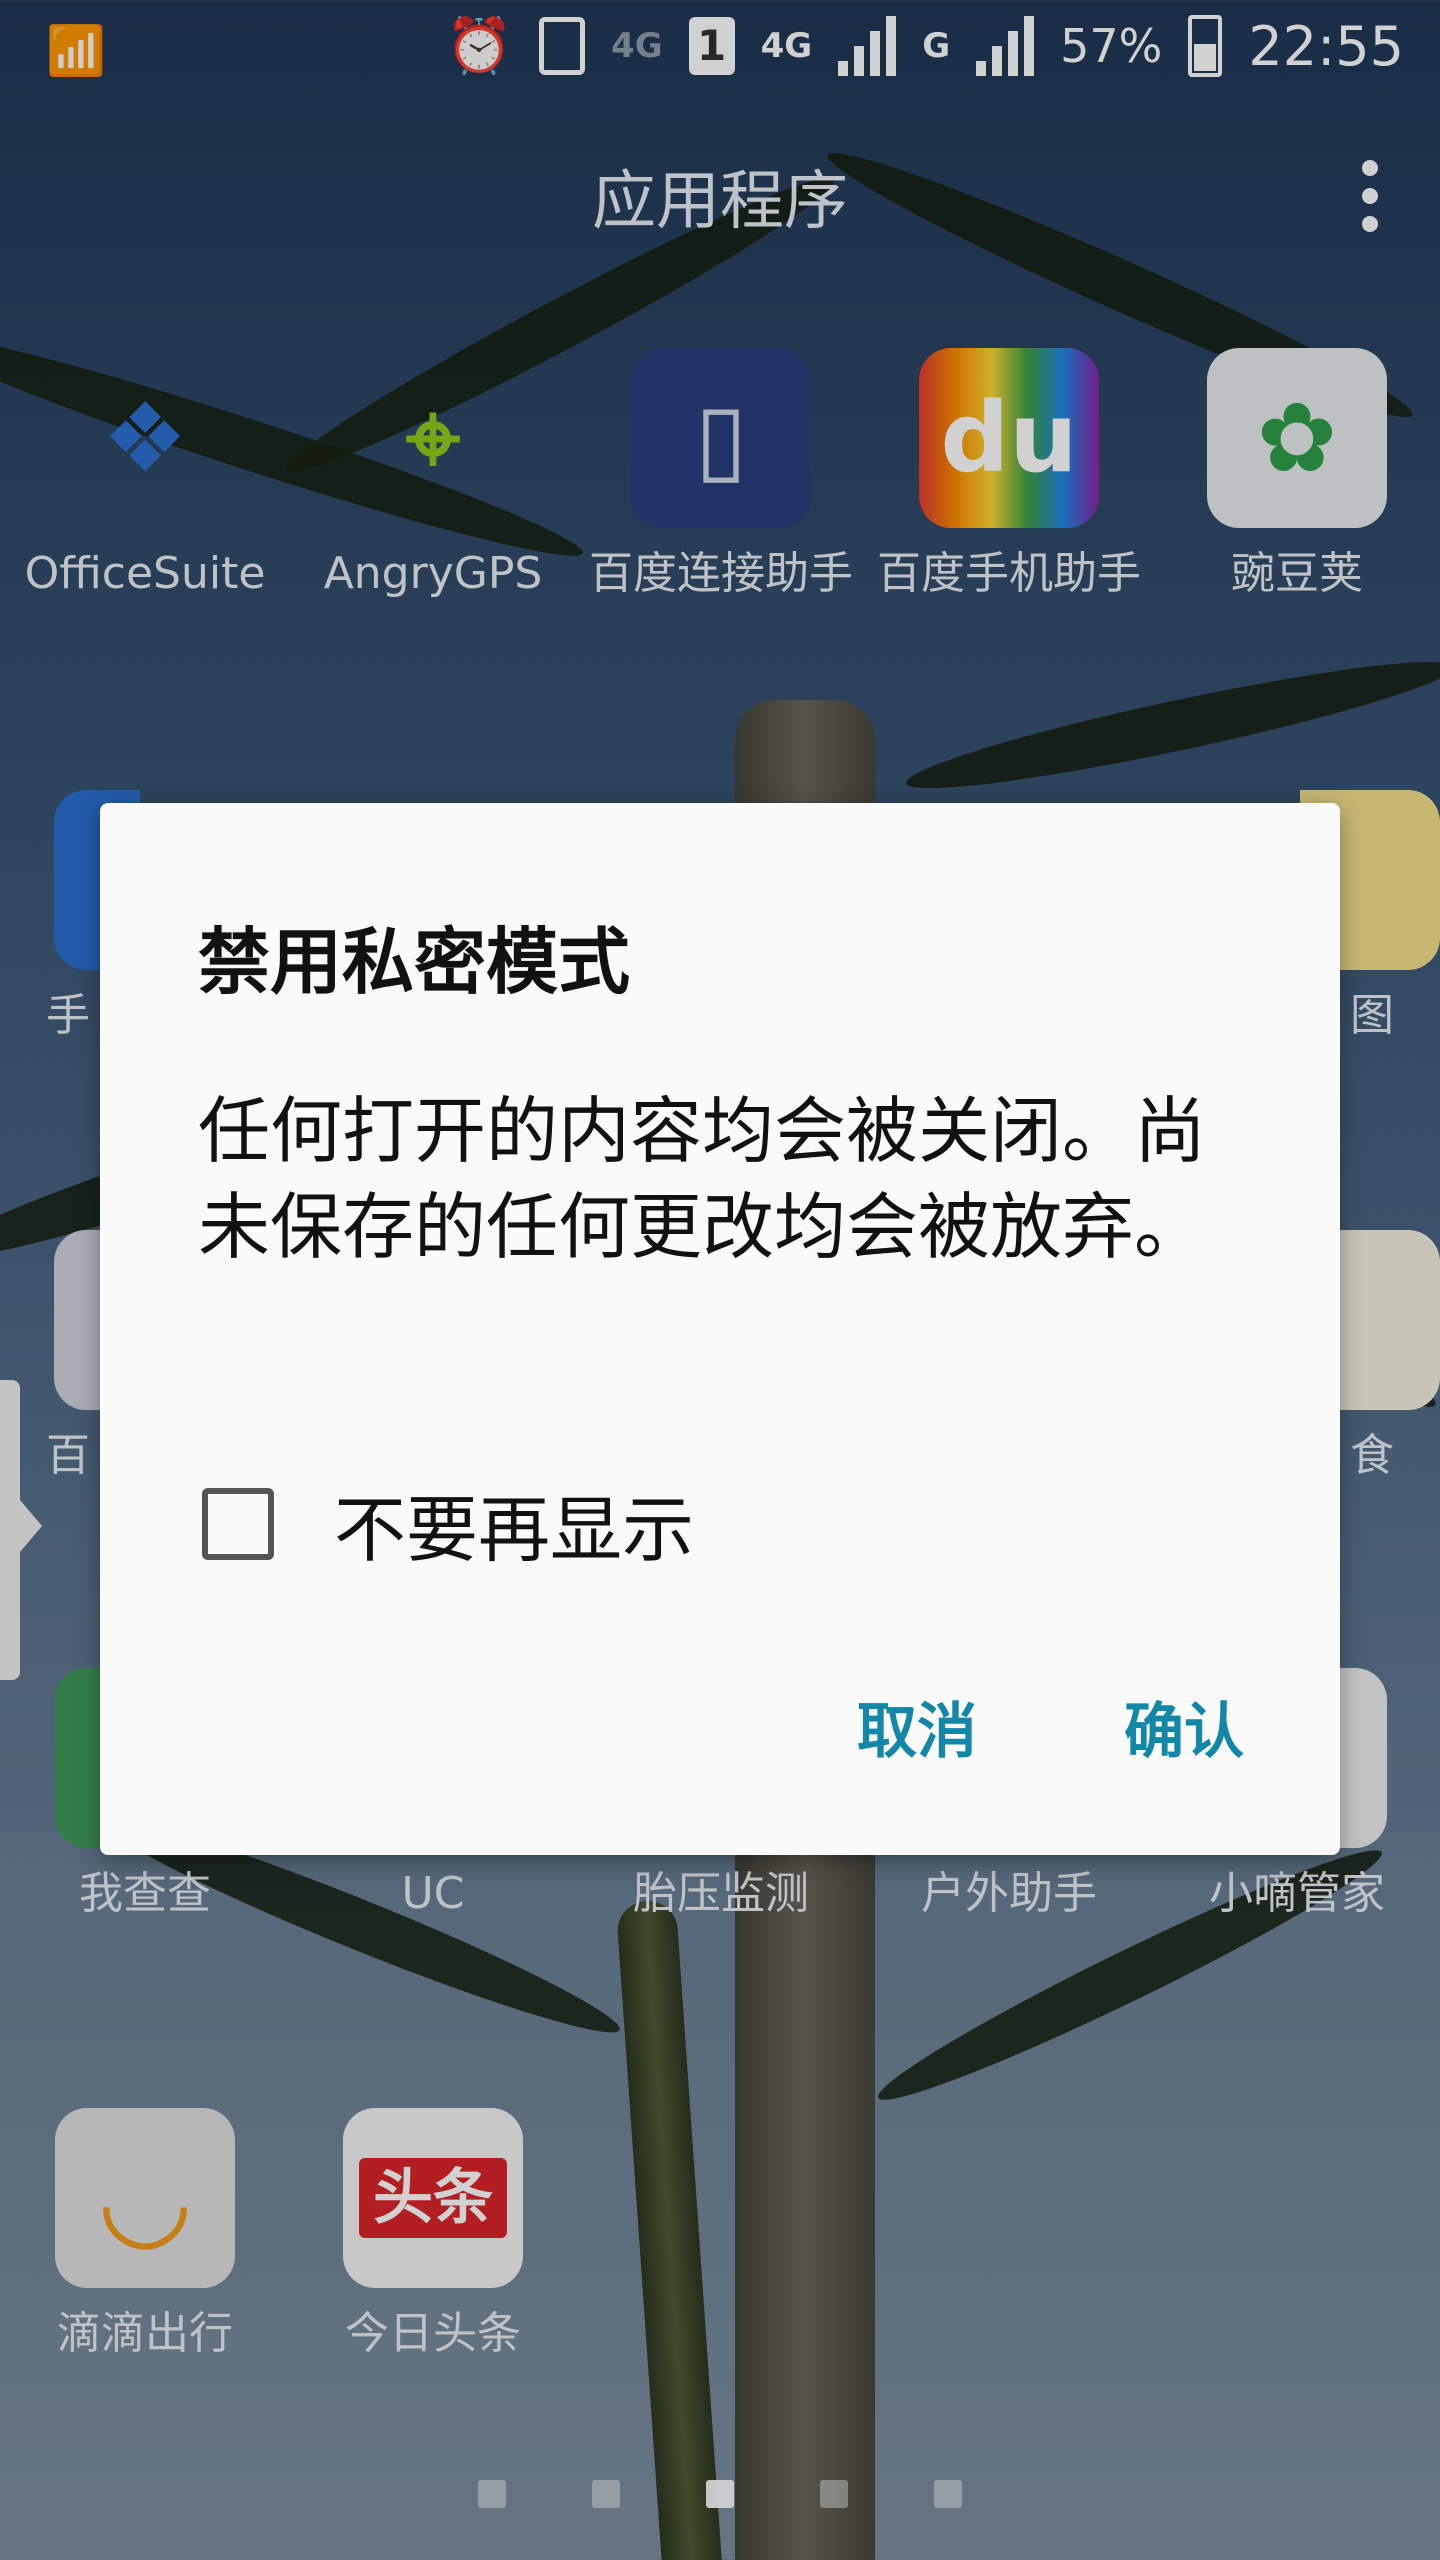  I want to click on dont-show-again-row: 不要再显示, so click(448, 1523).